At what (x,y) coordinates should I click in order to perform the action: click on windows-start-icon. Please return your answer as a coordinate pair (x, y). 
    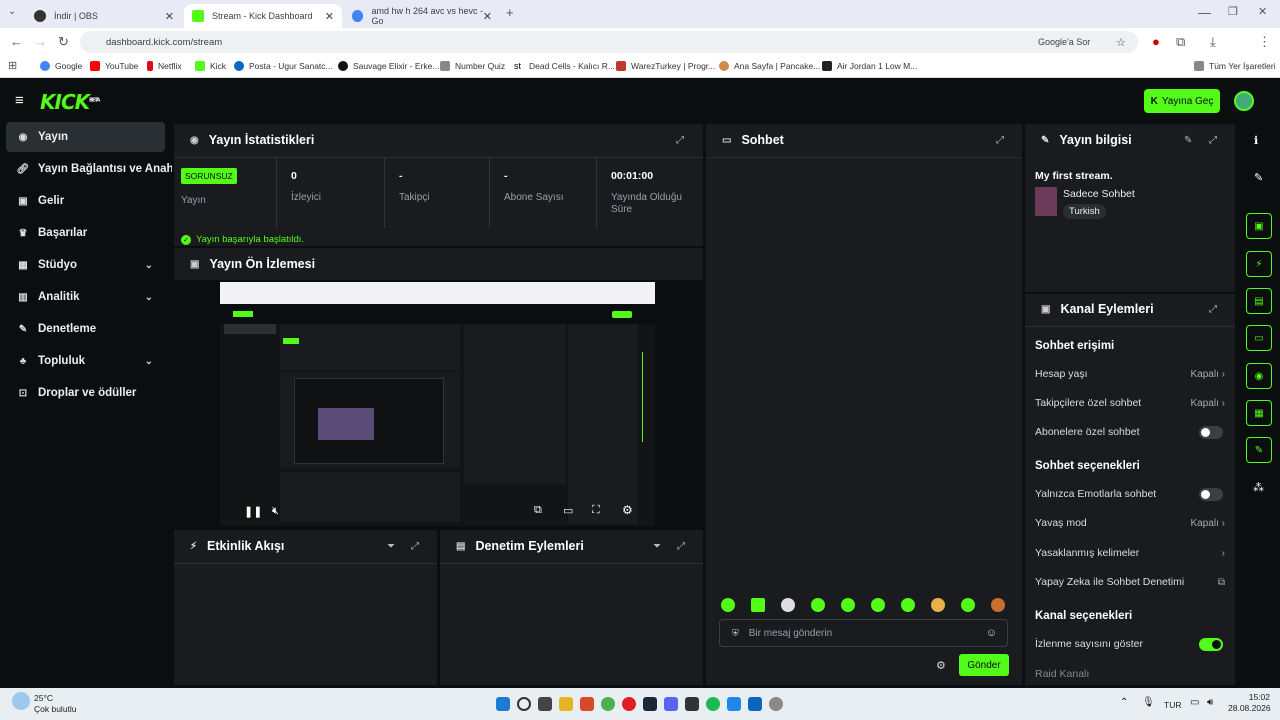
    Looking at the image, I should click on (503, 704).